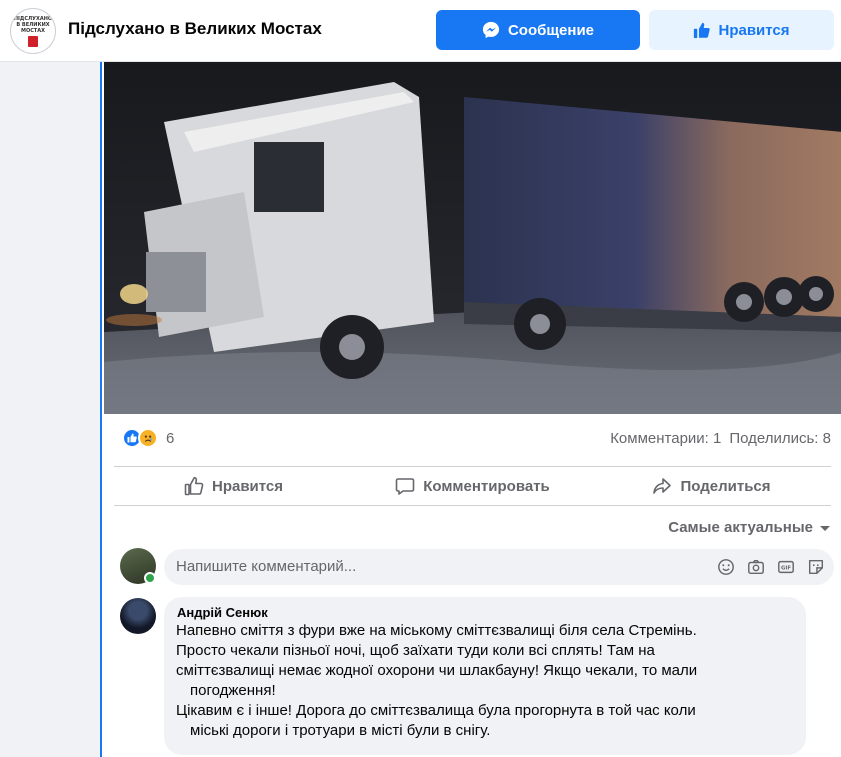  Describe the element at coordinates (771, 567) in the screenshot. I see `composer-tools: GIF` at that location.